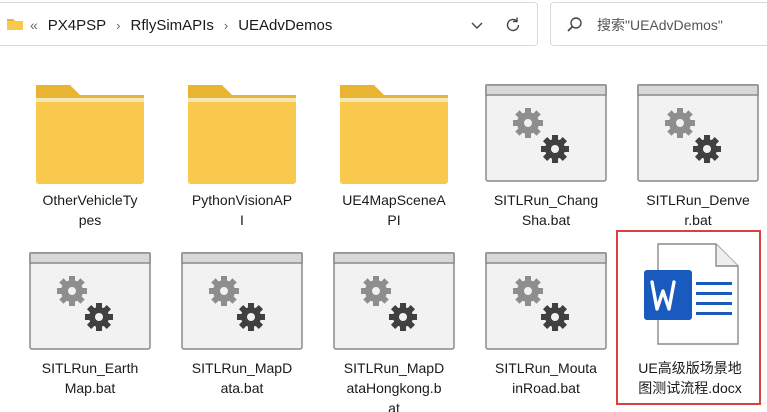 This screenshot has width=767, height=412. What do you see at coordinates (90, 220) in the screenshot?
I see `file-name-line: pes` at bounding box center [90, 220].